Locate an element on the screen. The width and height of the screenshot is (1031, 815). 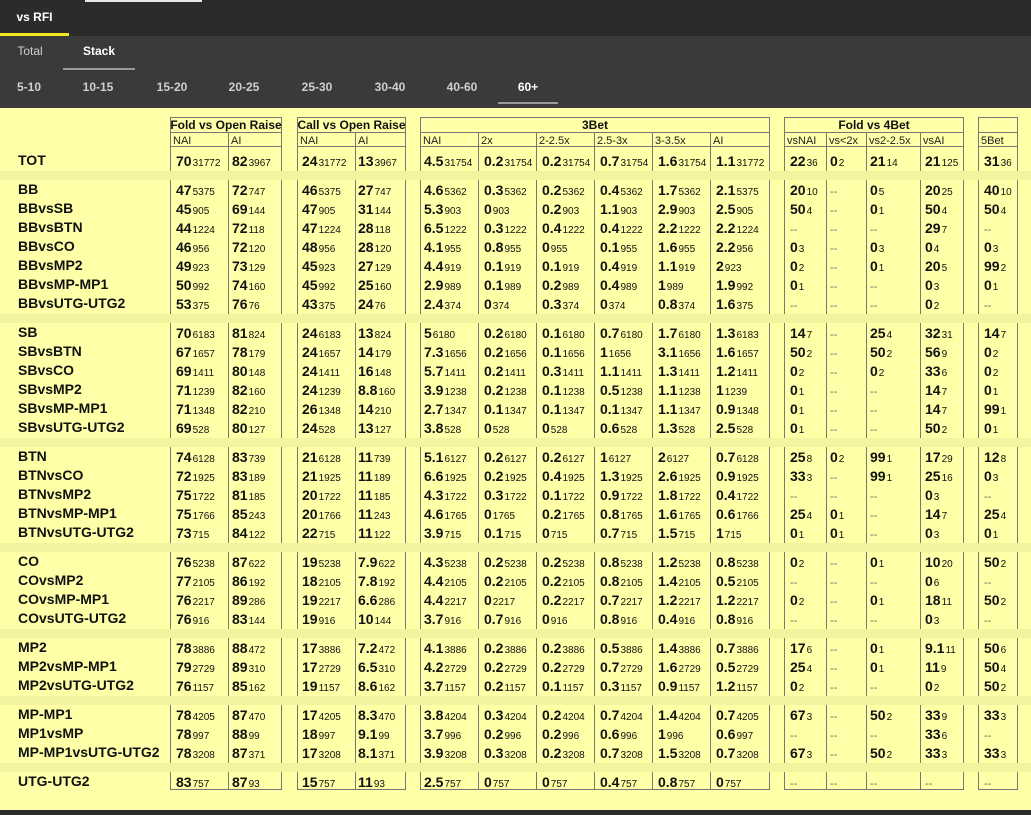
cell-sample-count: 1347 is located at coordinates (515, 411).